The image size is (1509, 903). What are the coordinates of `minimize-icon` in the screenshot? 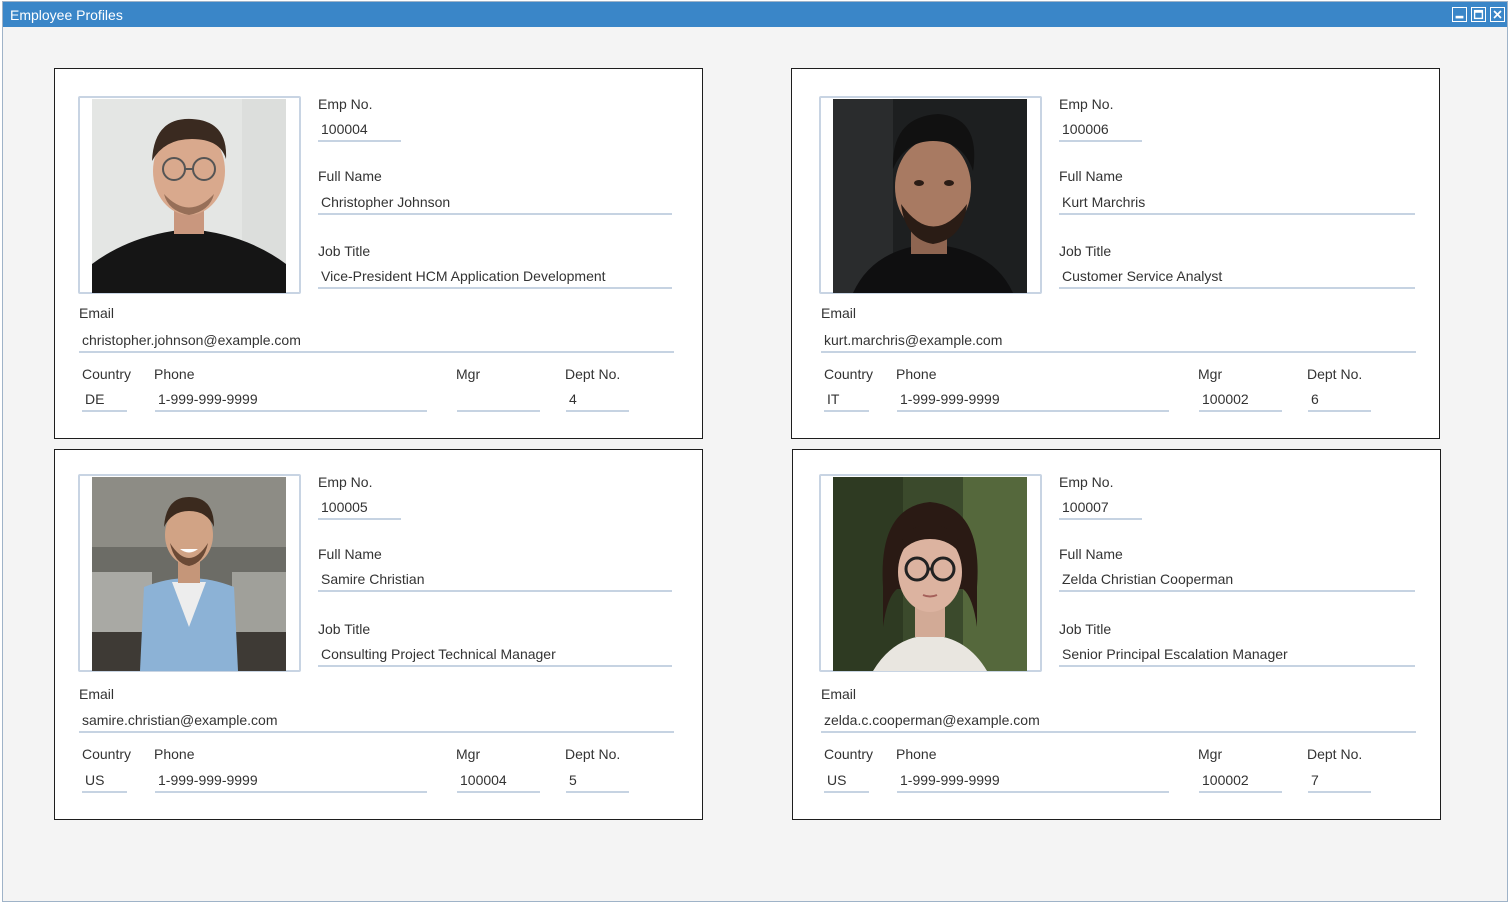 It's located at (1459, 14).